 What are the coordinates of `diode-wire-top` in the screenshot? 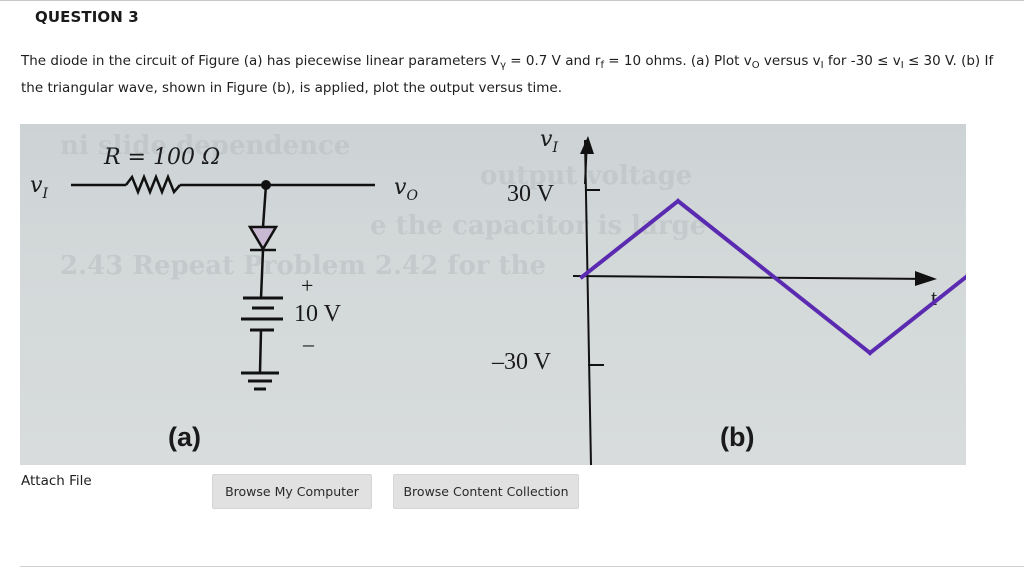 It's located at (264, 206).